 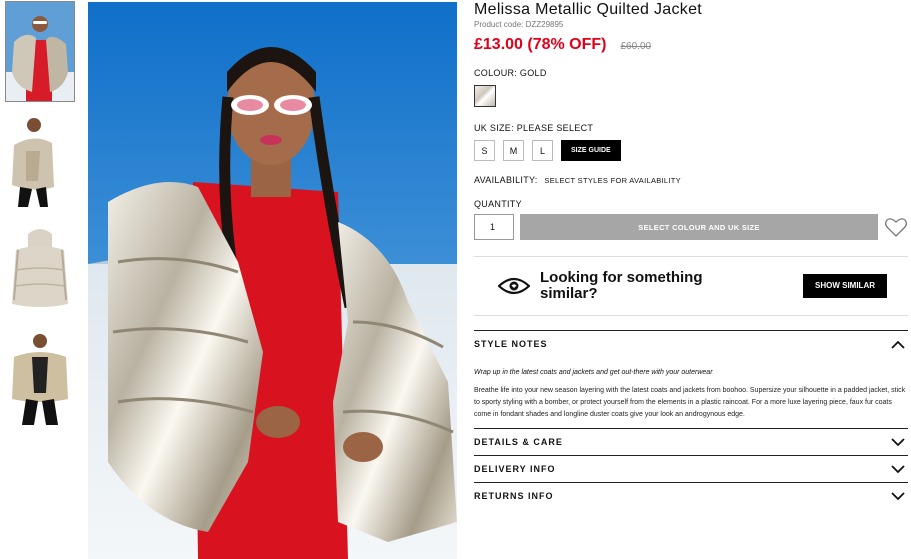 I want to click on original-price: £60.00, so click(x=636, y=46).